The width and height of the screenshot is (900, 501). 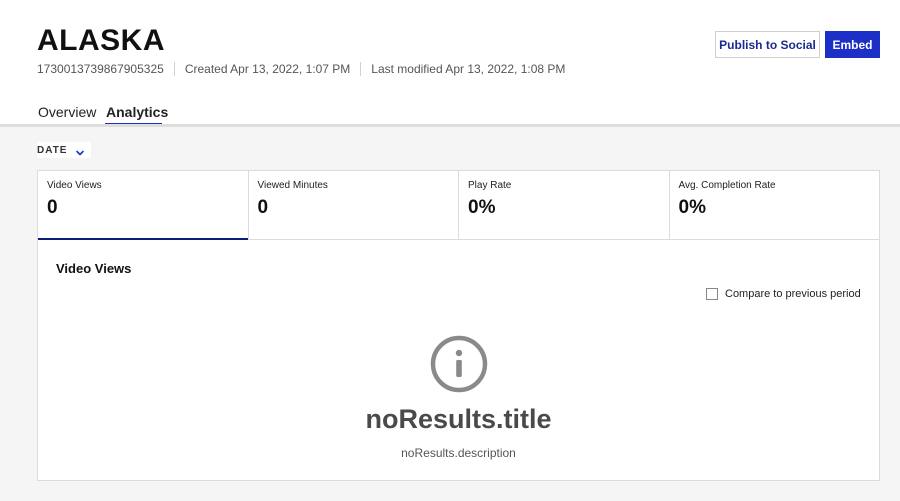 What do you see at coordinates (143, 205) in the screenshot?
I see `metric-video-views: Video Views 0` at bounding box center [143, 205].